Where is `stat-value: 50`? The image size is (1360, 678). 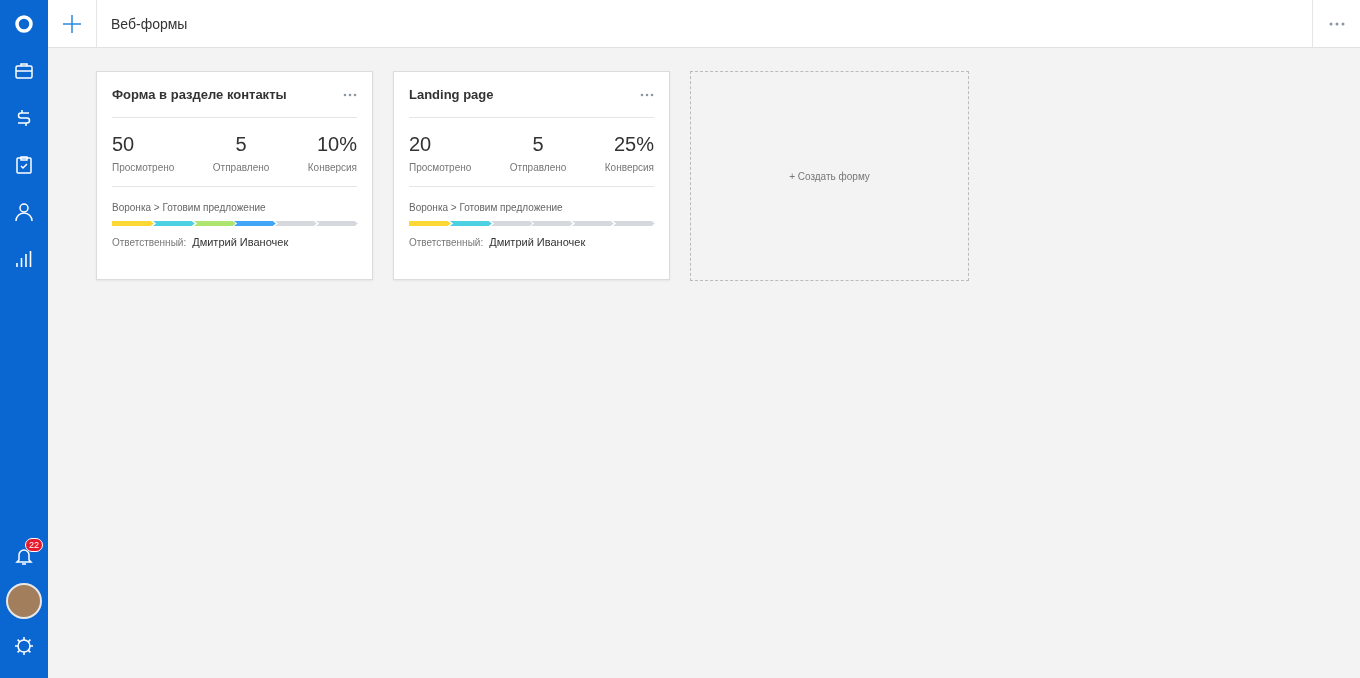 stat-value: 50 is located at coordinates (123, 144).